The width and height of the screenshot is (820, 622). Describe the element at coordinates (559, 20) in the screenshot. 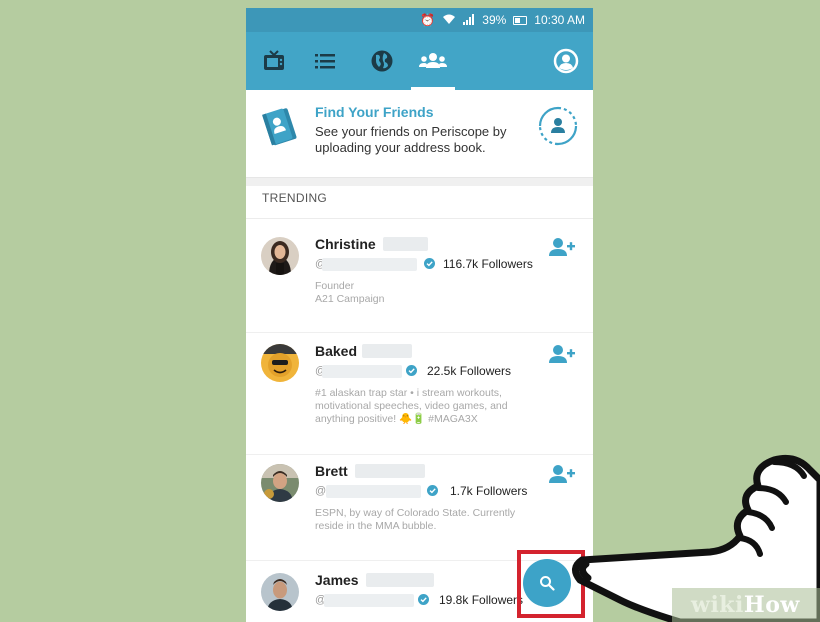

I see `clock: 10:30 AM` at that location.